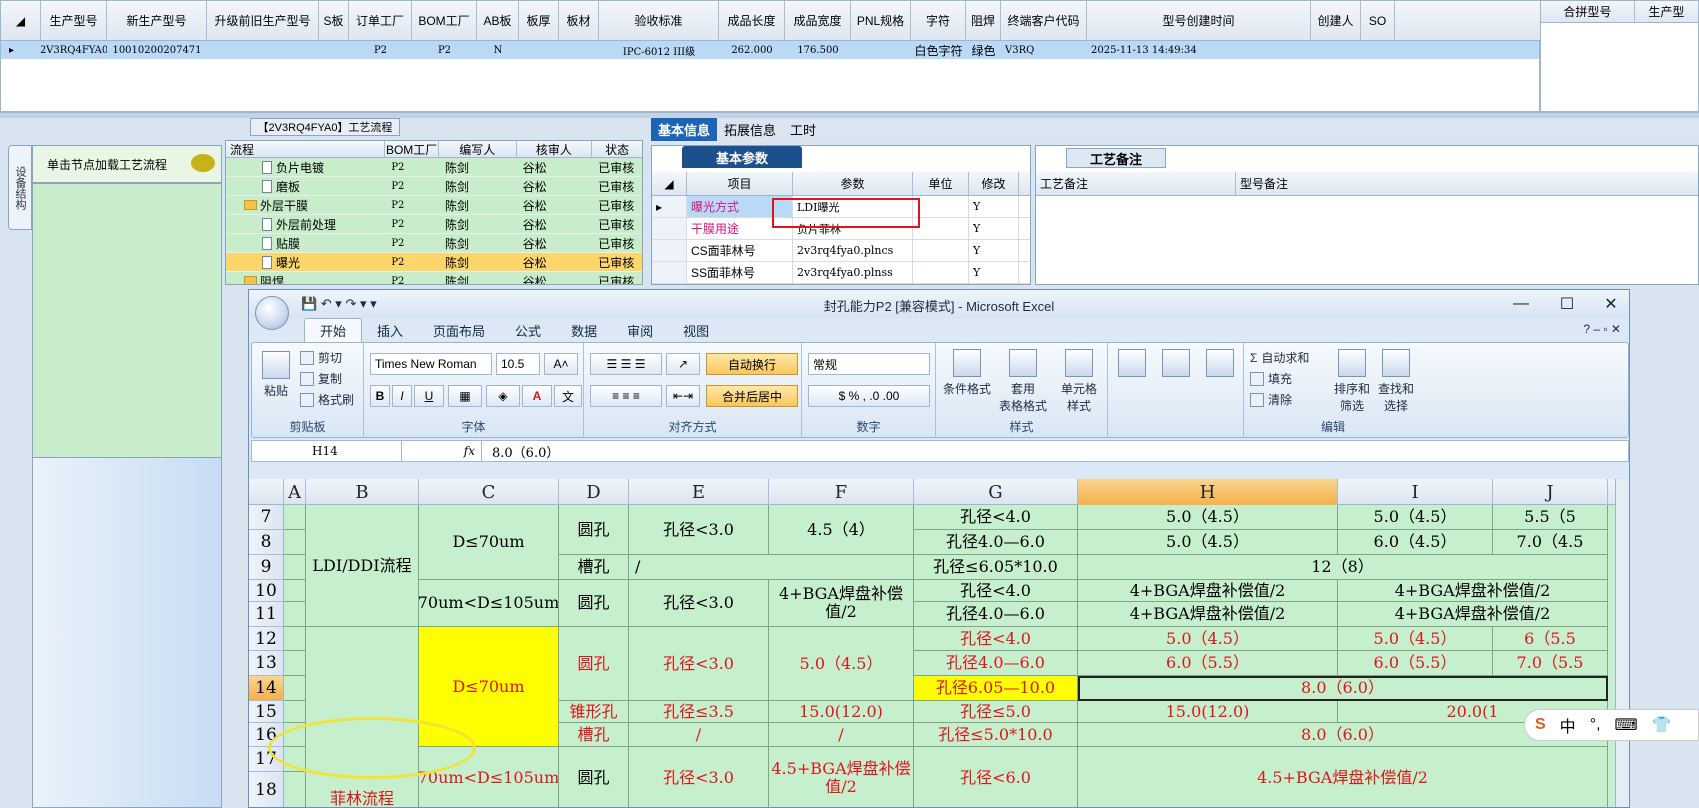 This screenshot has width=1699, height=808. What do you see at coordinates (1208, 712) in the screenshot?
I see `sheet-cell: 15.0(12.0)` at bounding box center [1208, 712].